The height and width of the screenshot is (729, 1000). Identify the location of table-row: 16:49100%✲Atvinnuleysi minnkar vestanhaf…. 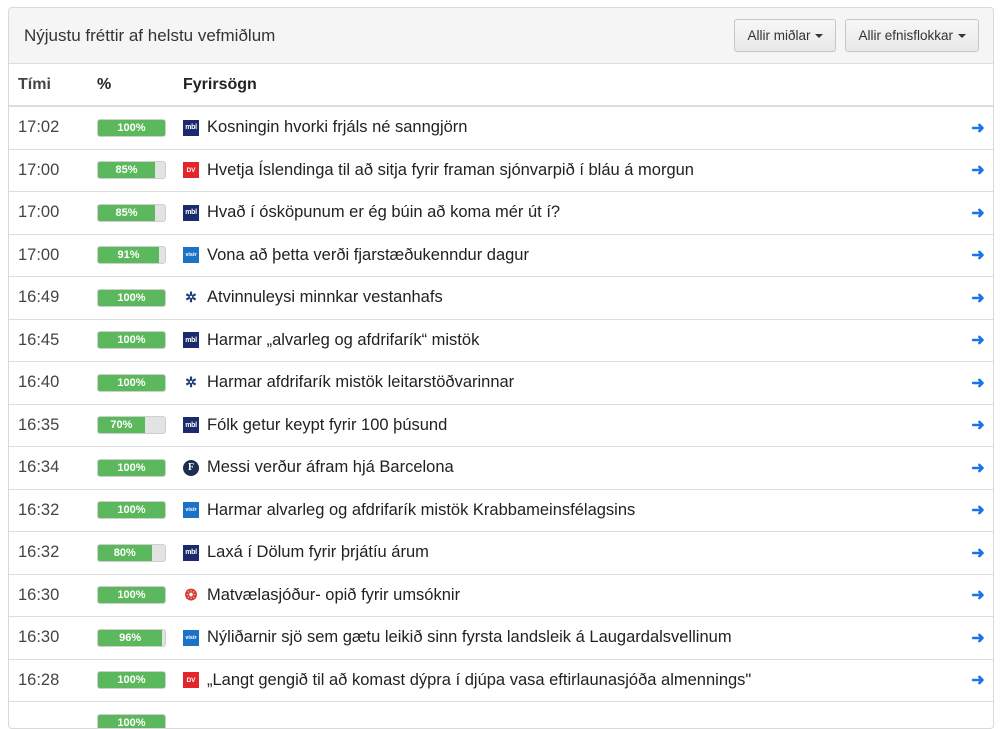
(501, 298).